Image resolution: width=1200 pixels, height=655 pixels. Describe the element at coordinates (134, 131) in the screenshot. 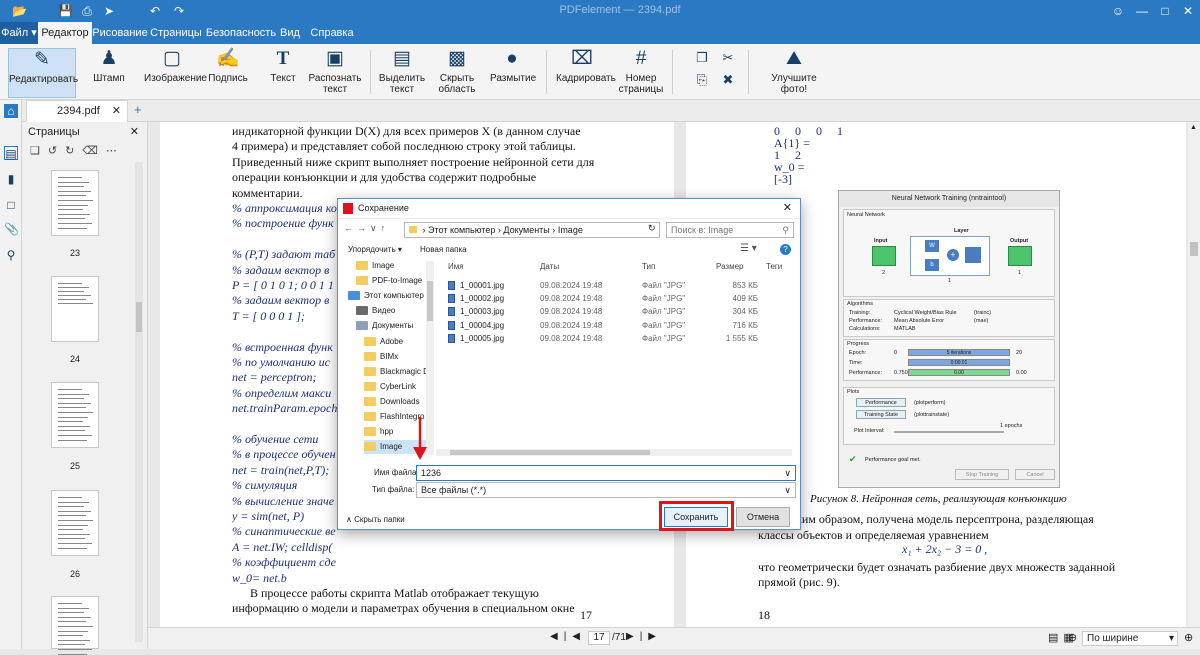

I see `close-panel-icon: ✕` at that location.